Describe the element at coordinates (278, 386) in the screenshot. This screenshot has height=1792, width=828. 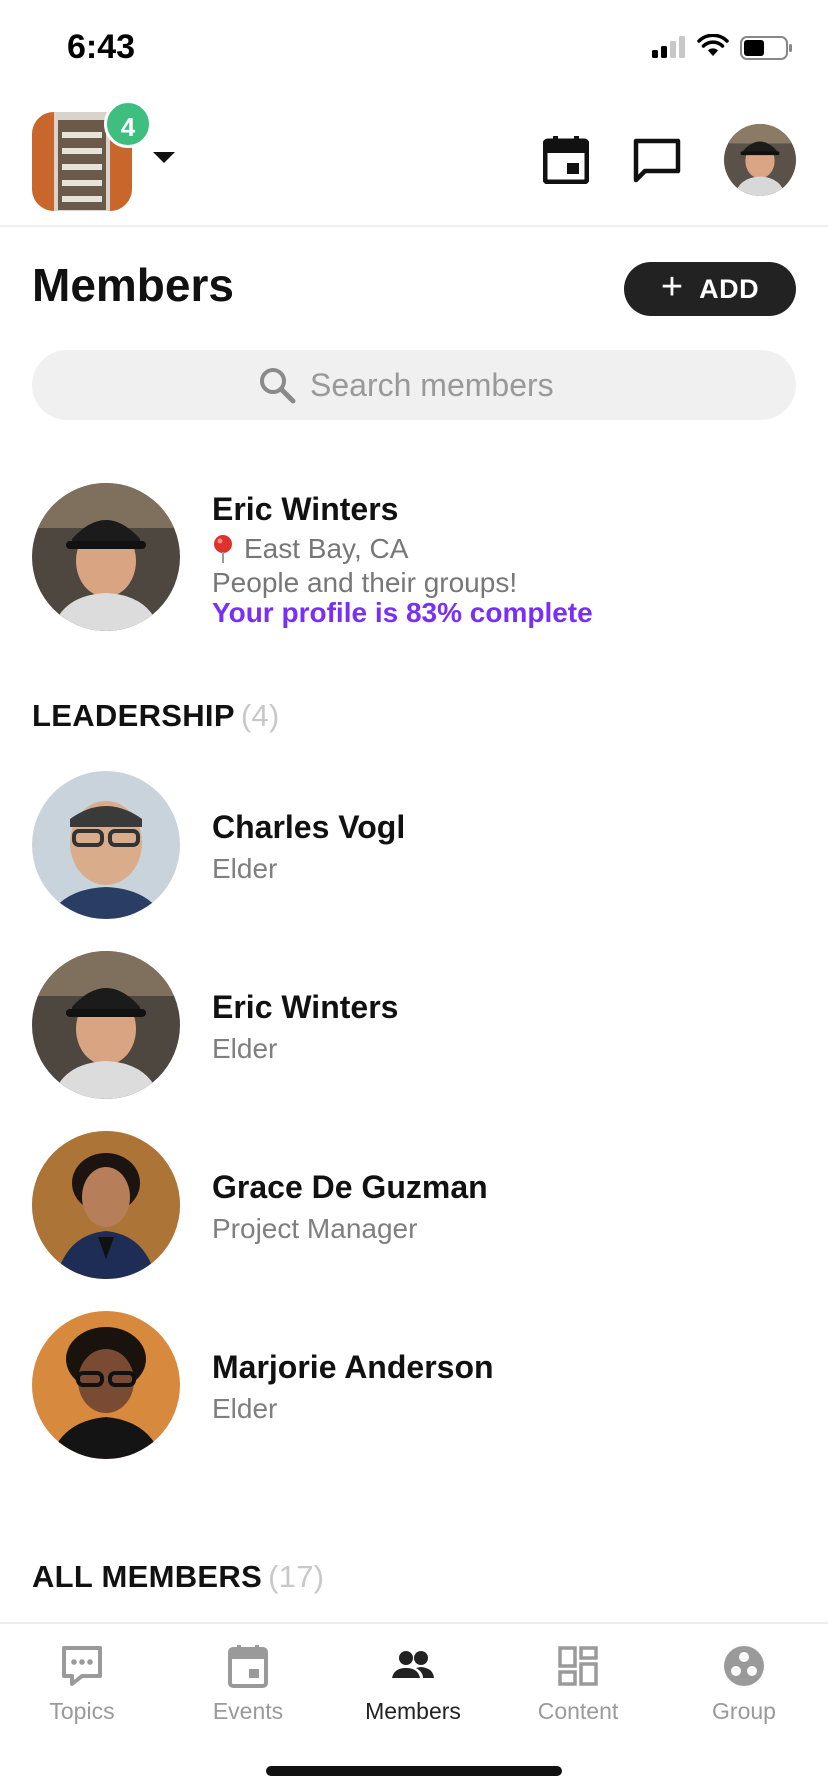
I see `search-icon` at that location.